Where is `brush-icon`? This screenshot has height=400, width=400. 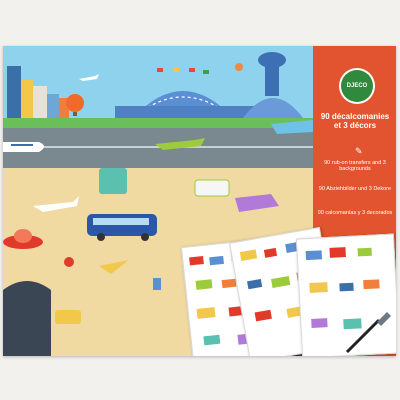 brush-icon is located at coordinates (368, 333).